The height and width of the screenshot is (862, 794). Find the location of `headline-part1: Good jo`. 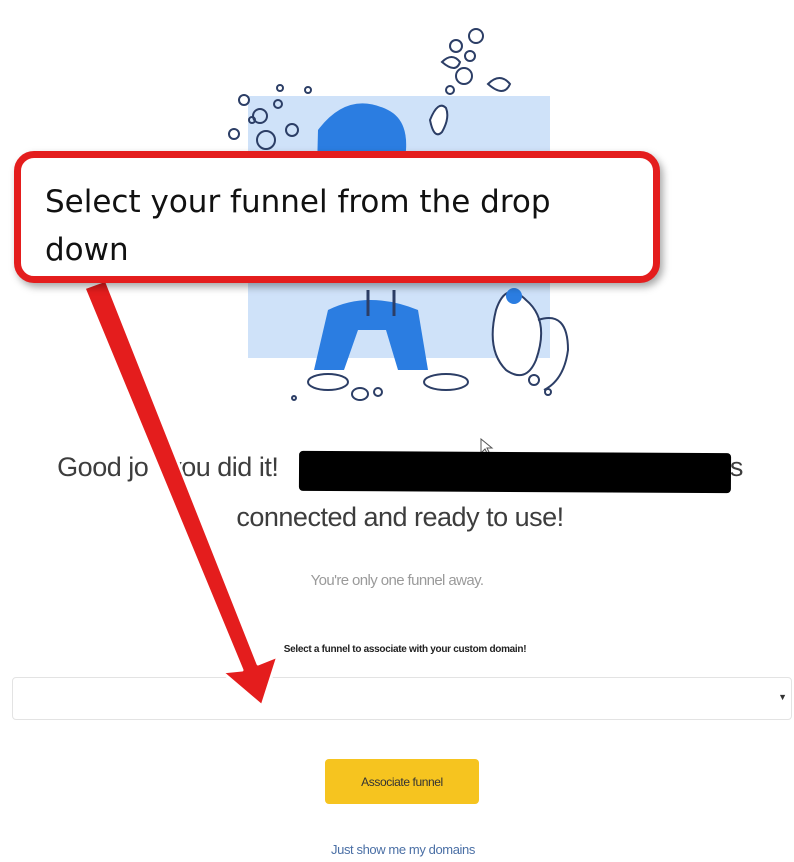

headline-part1: Good jo is located at coordinates (103, 467).